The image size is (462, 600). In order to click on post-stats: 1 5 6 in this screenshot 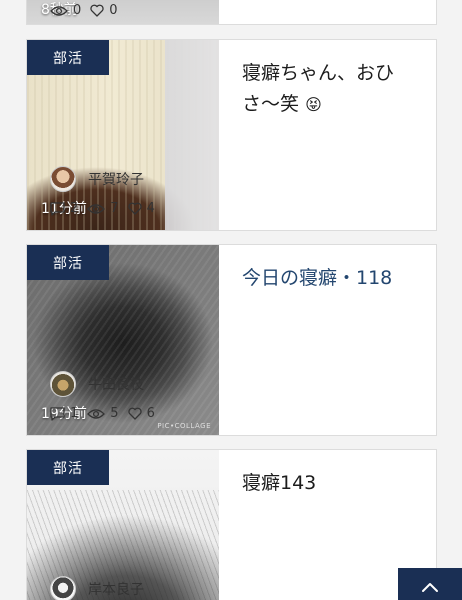, I will do `click(107, 413)`.